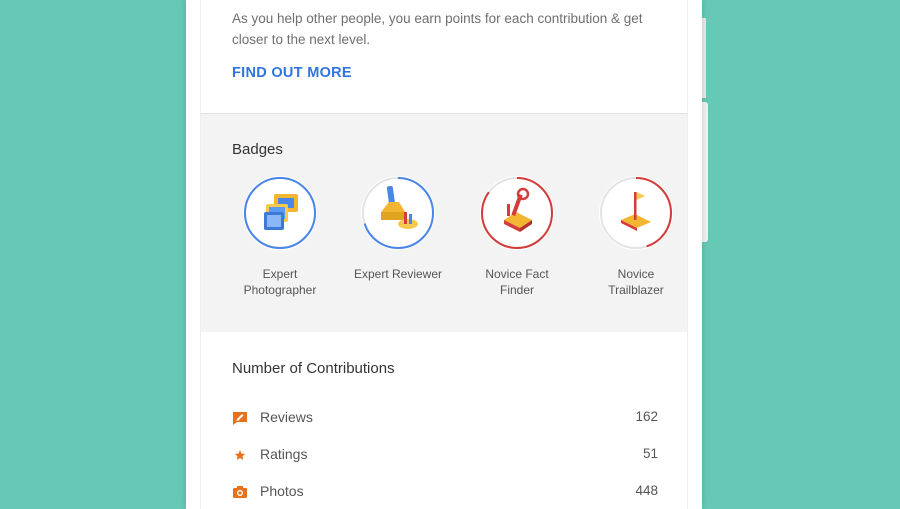  What do you see at coordinates (445, 492) in the screenshot?
I see `contribution-row-photos: Photos 448` at bounding box center [445, 492].